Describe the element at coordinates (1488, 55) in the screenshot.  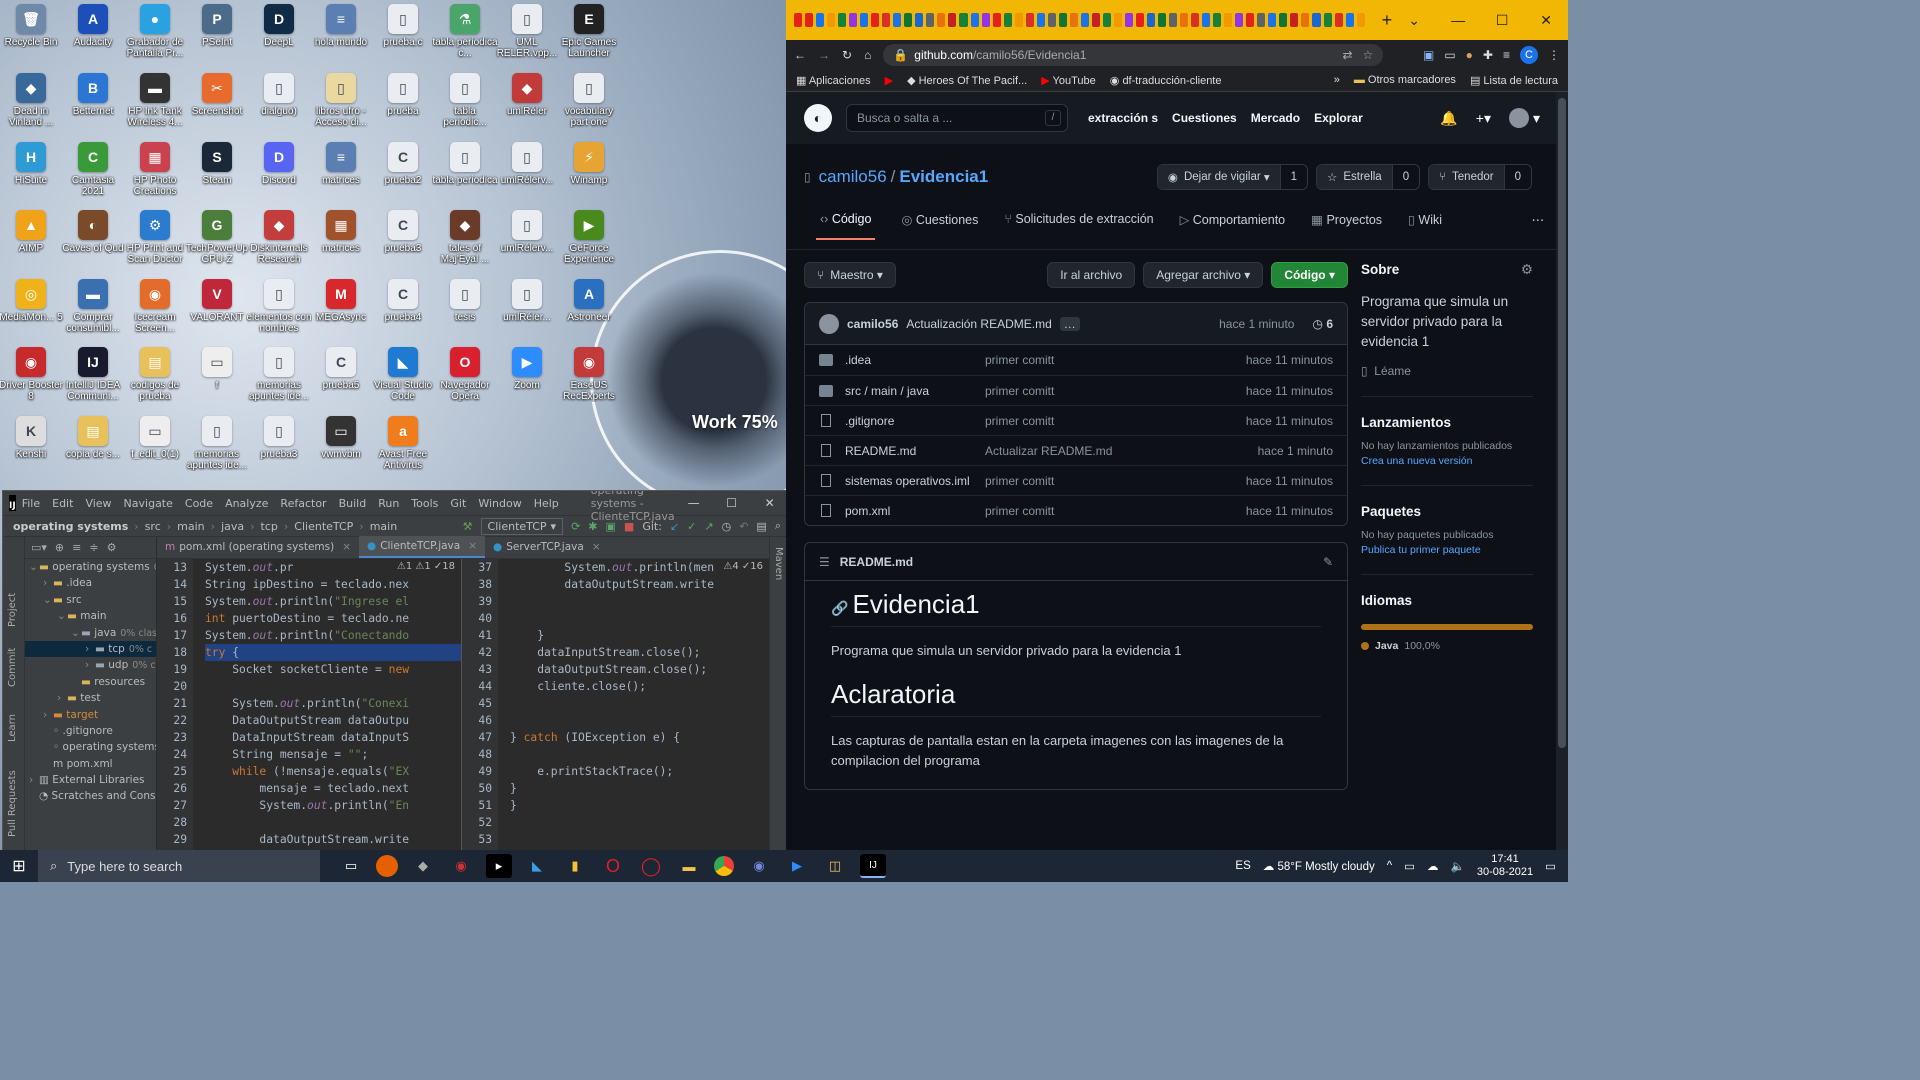
I see `extensions-puzzle-icon: ✚` at that location.